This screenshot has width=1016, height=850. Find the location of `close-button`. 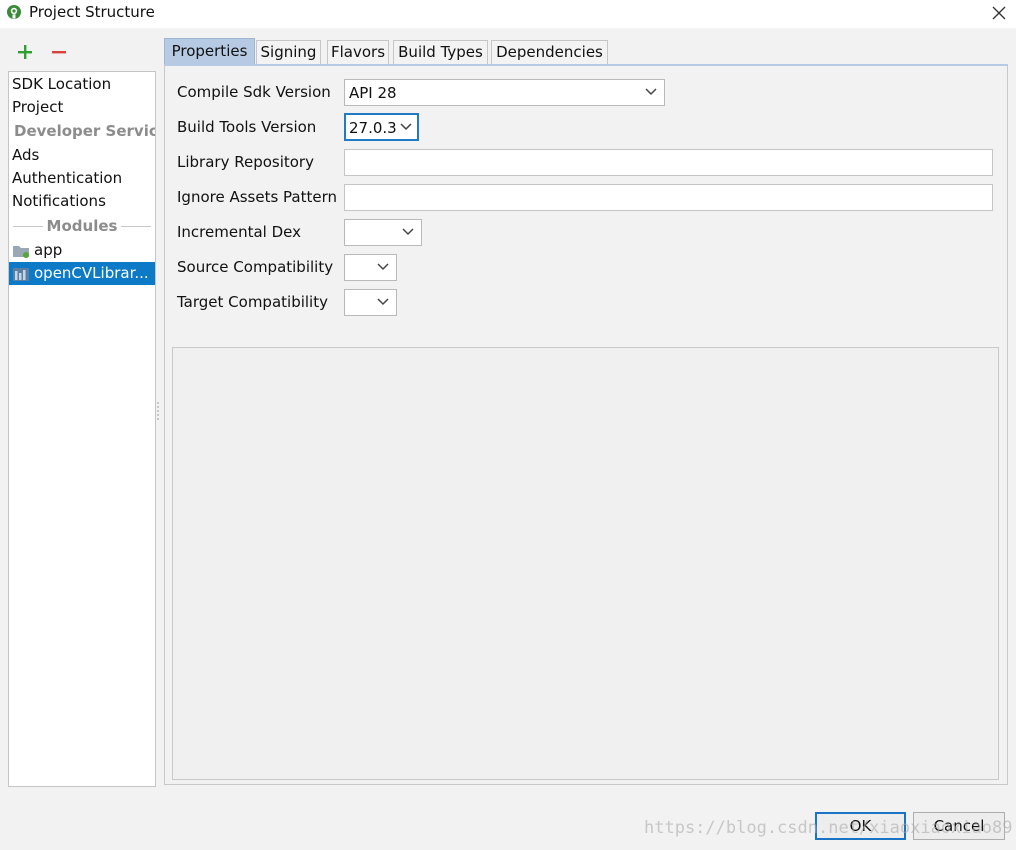

close-button is located at coordinates (999, 13).